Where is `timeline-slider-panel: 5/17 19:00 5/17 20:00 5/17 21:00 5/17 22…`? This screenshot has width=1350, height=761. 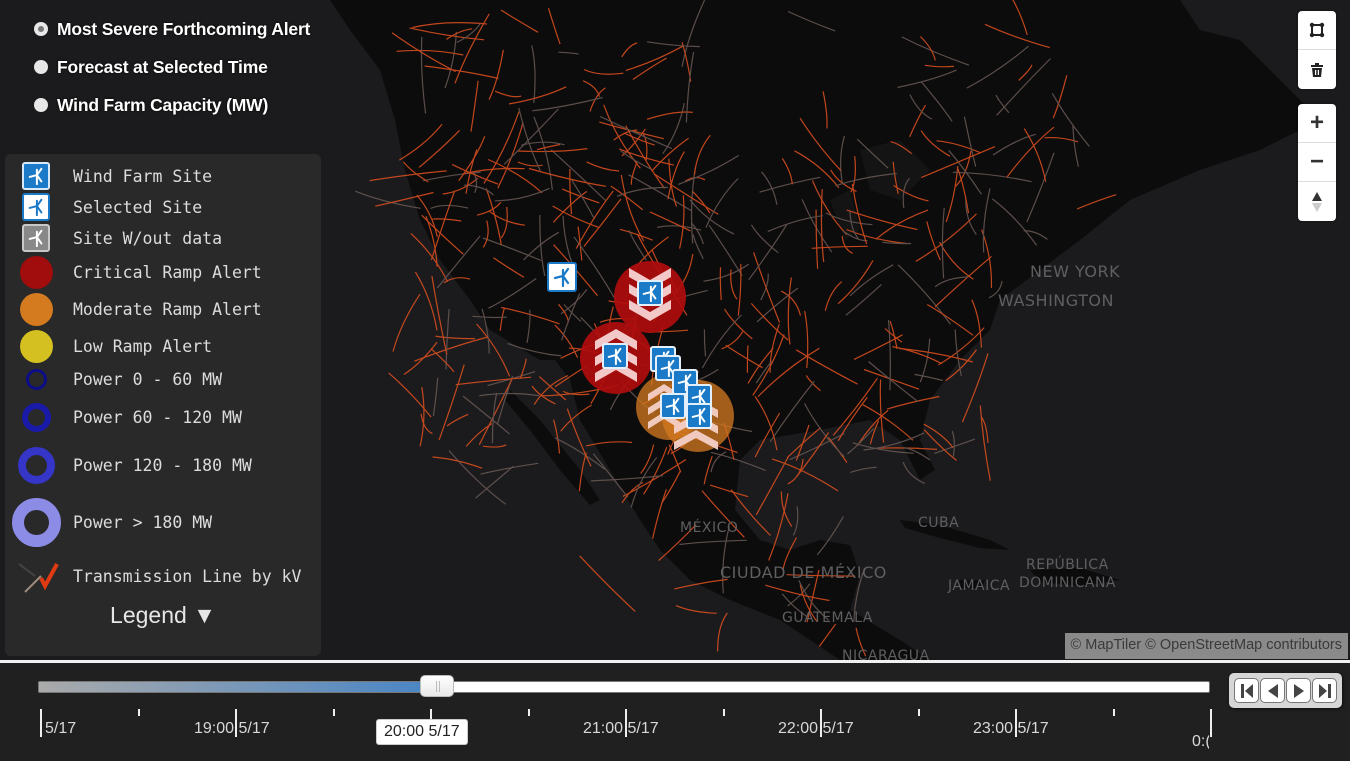 timeline-slider-panel: 5/17 19:00 5/17 20:00 5/17 21:00 5/17 22… is located at coordinates (675, 710).